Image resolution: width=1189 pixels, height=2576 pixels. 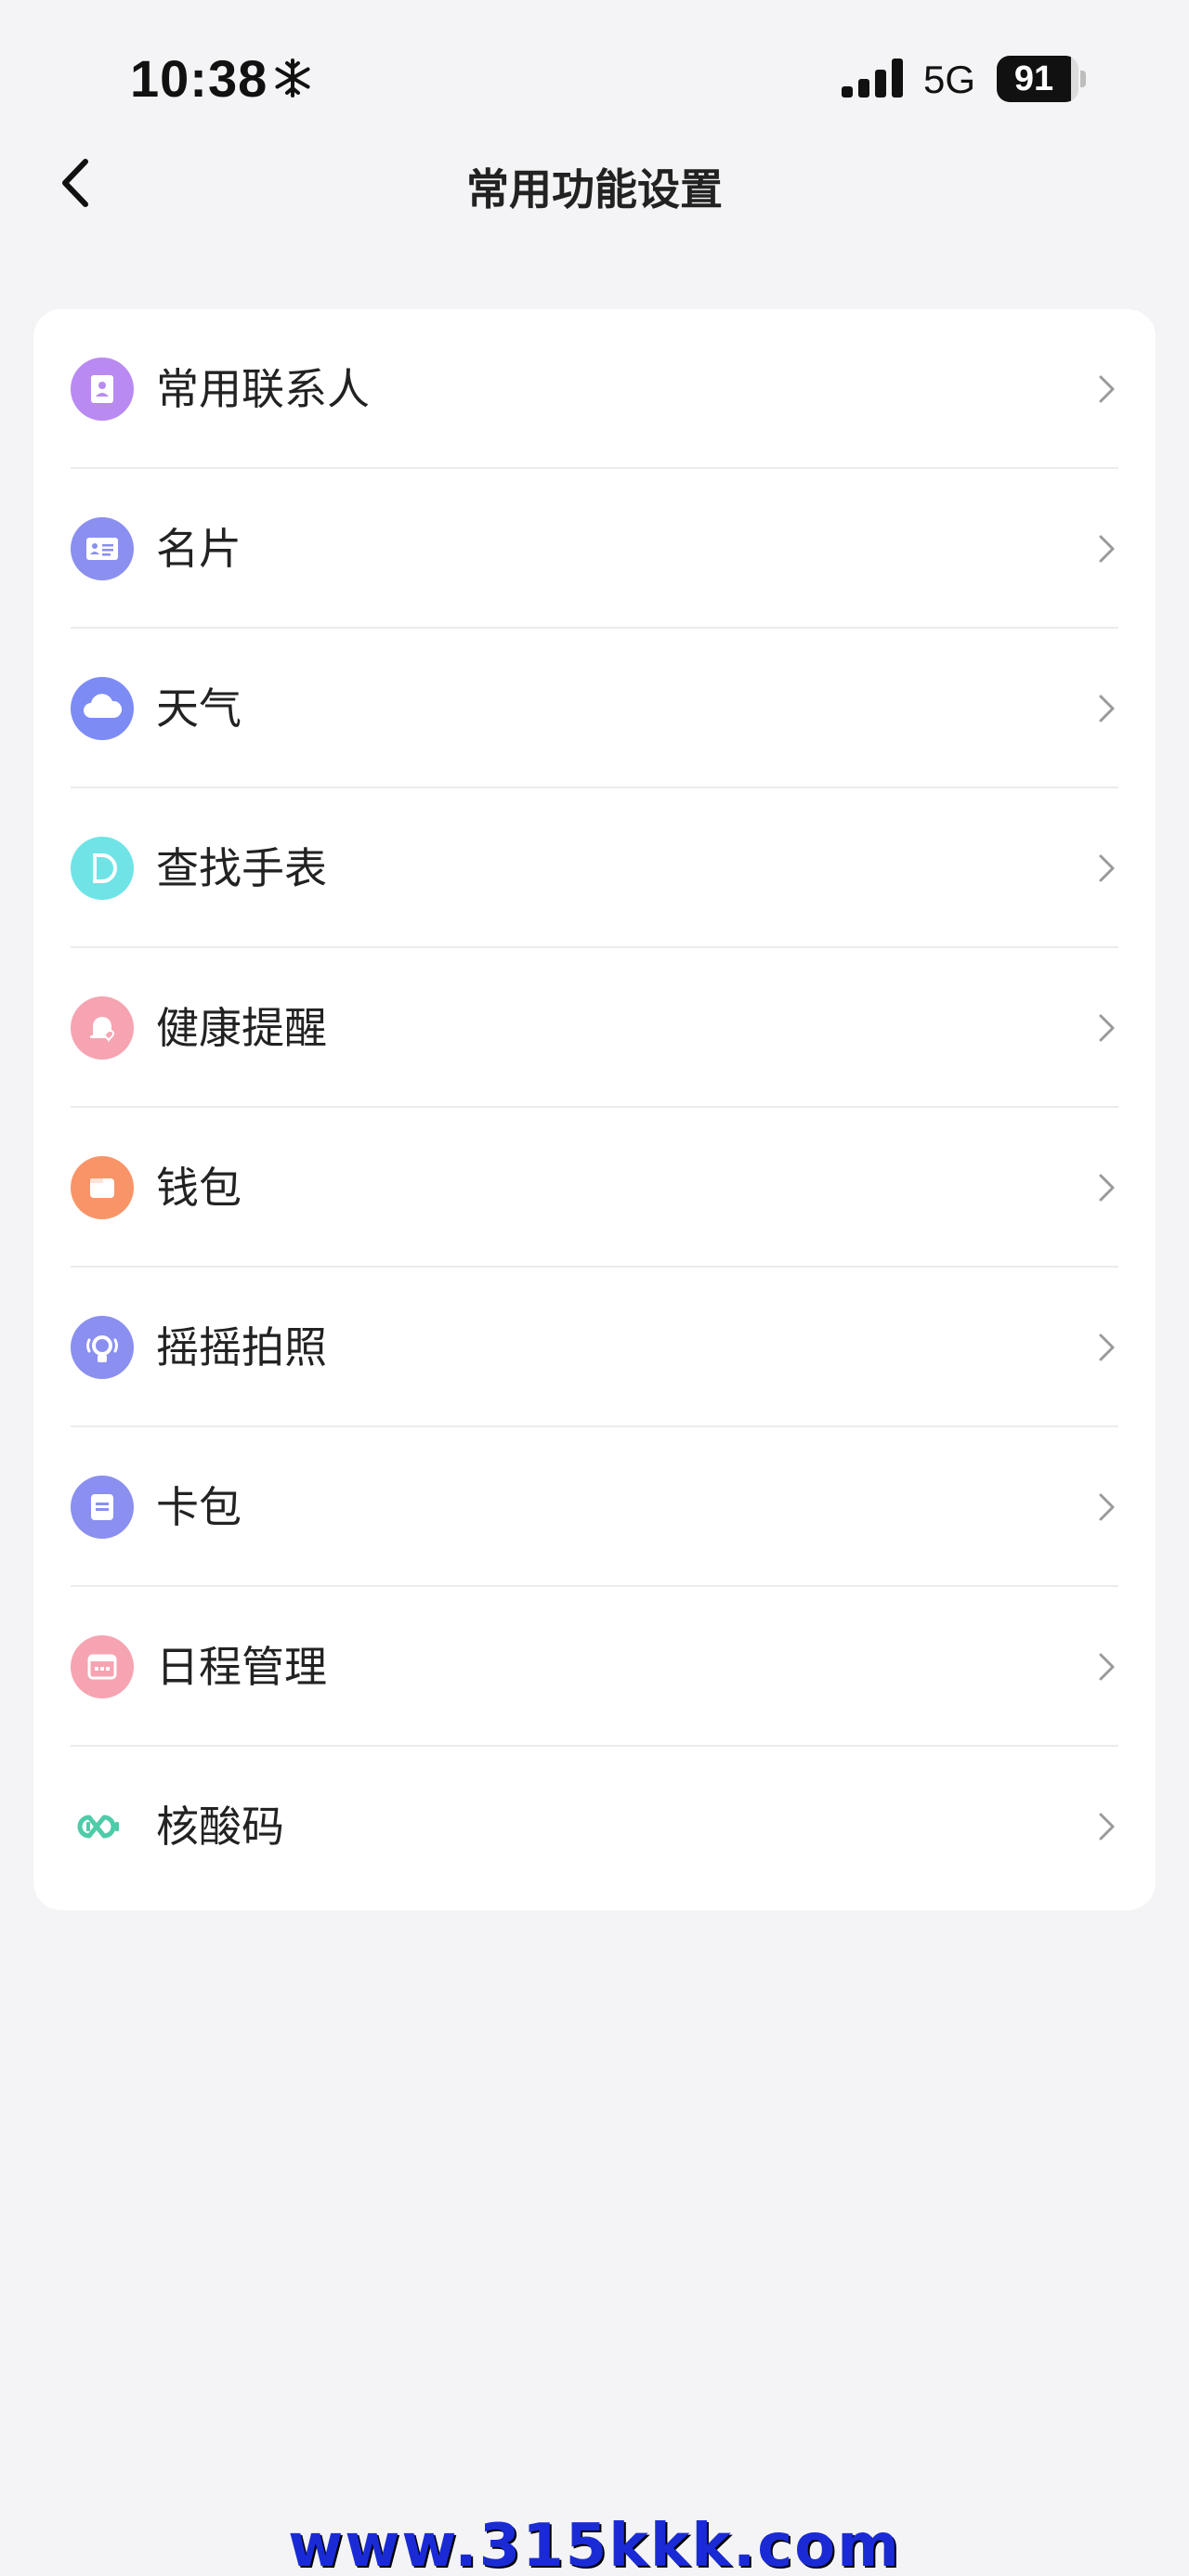 I want to click on wallet-icon, so click(x=103, y=1187).